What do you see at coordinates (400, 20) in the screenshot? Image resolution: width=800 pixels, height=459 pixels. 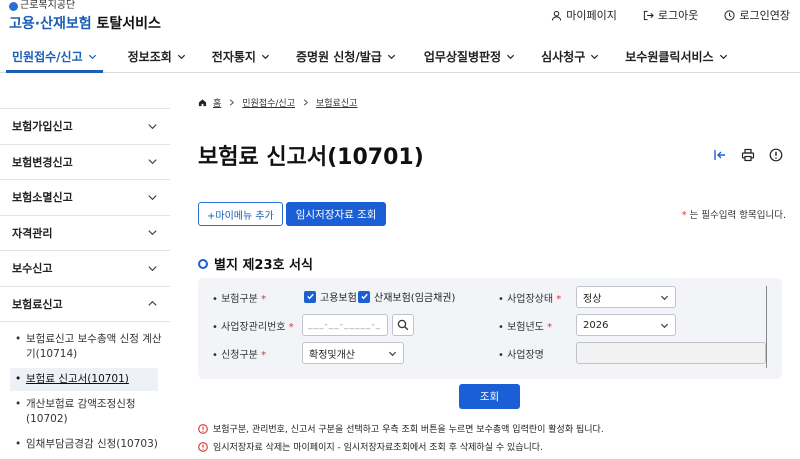 I see `top-header: 근로복지공단 고용·산재보험 토탈서비스 마이페이지 로그아웃 로그인연장` at bounding box center [400, 20].